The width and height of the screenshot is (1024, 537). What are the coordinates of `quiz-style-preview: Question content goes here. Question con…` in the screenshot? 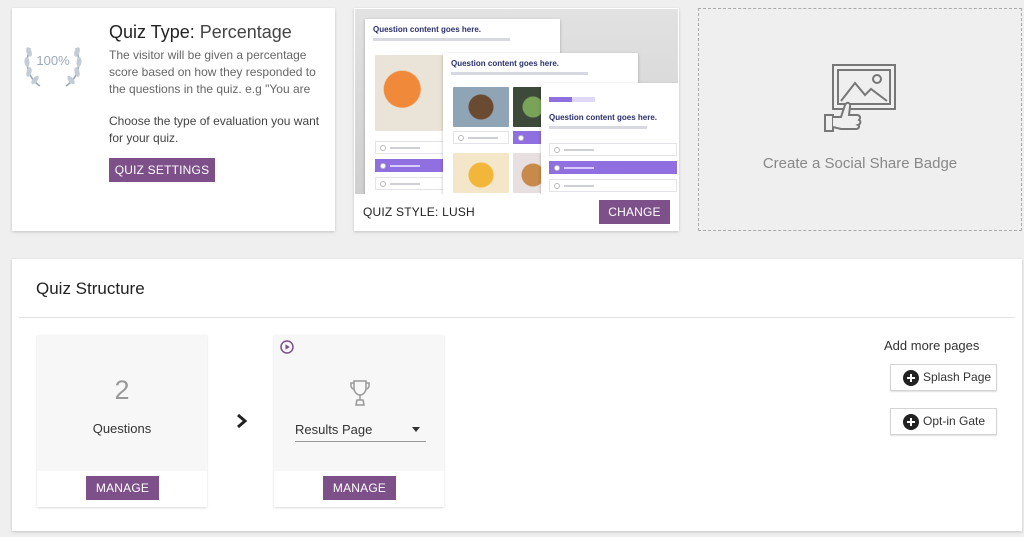 It's located at (516, 101).